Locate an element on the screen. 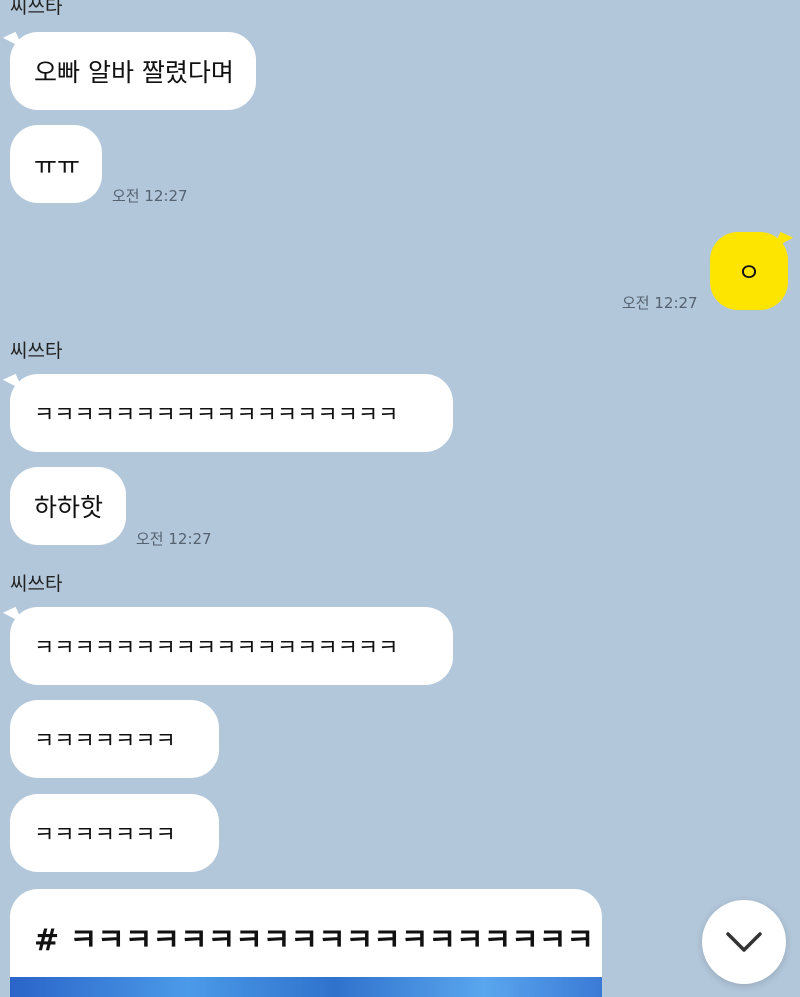  scroll-down-button is located at coordinates (744, 942).